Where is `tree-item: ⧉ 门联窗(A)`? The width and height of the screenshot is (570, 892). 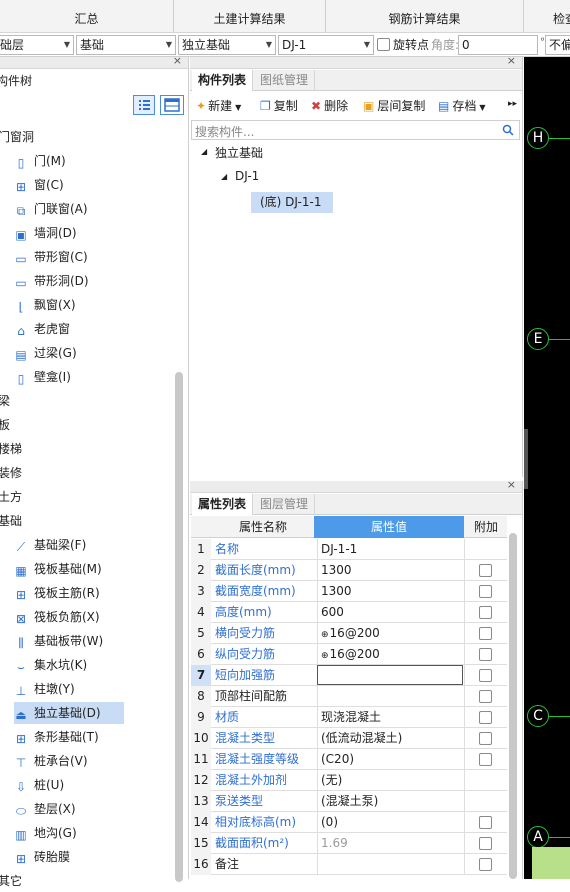
tree-item: ⧉ 门联窗(A) is located at coordinates (51, 209).